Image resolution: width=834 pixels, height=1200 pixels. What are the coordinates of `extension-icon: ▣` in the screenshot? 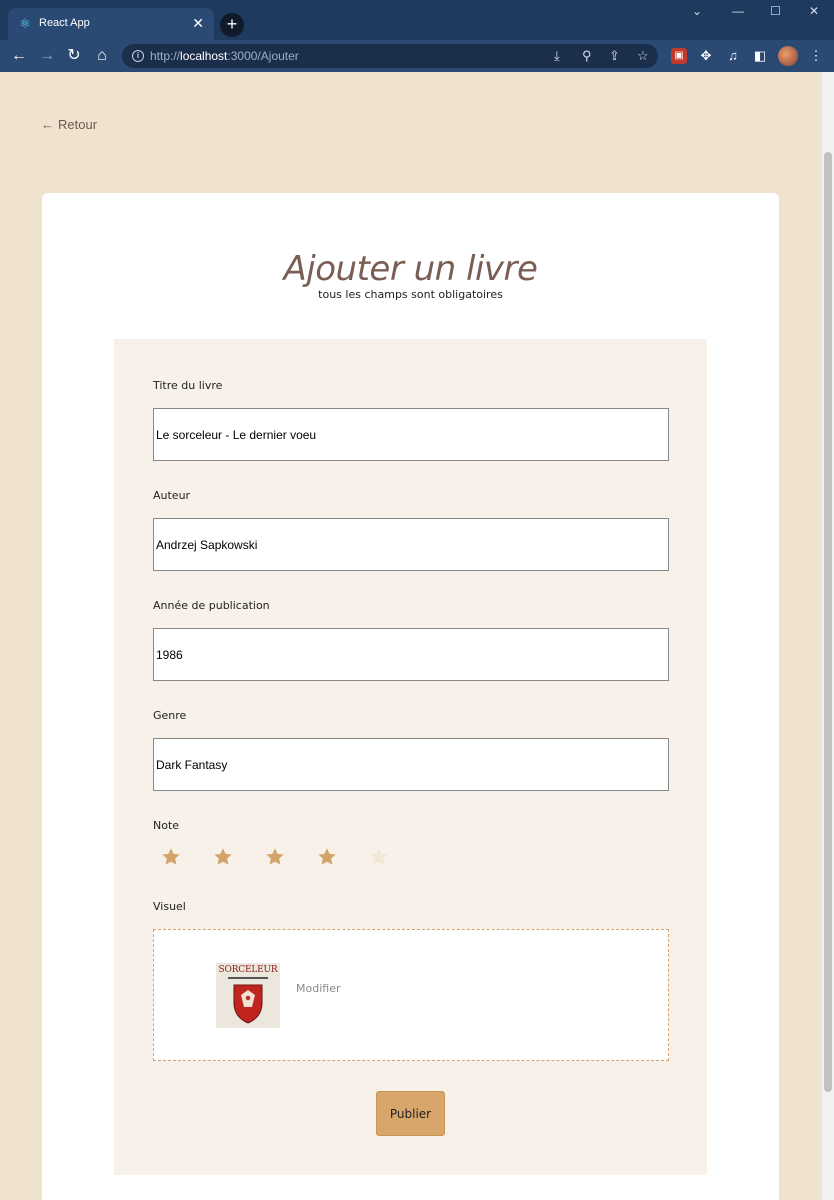 It's located at (679, 56).